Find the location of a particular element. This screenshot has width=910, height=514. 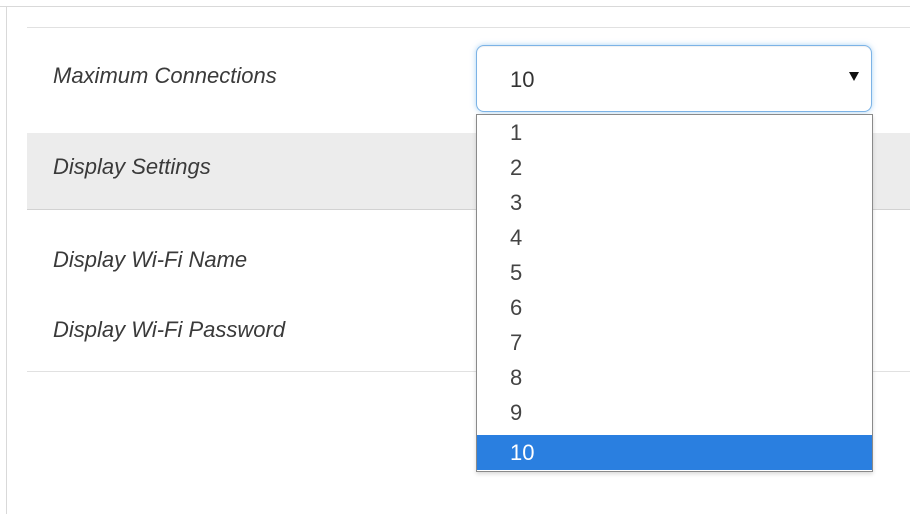

dropdown-option-7: 7 is located at coordinates (674, 342).